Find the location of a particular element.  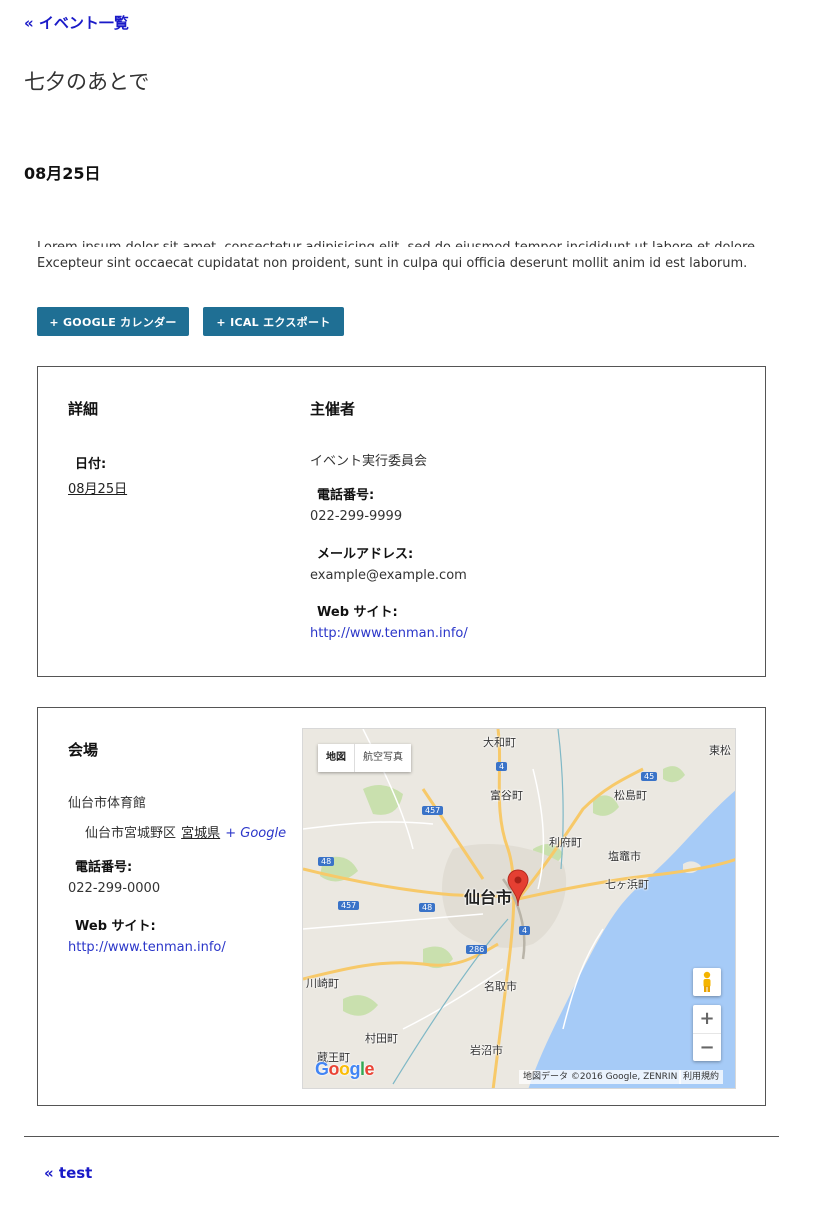

map-label: 岩沼市 is located at coordinates (486, 1050).